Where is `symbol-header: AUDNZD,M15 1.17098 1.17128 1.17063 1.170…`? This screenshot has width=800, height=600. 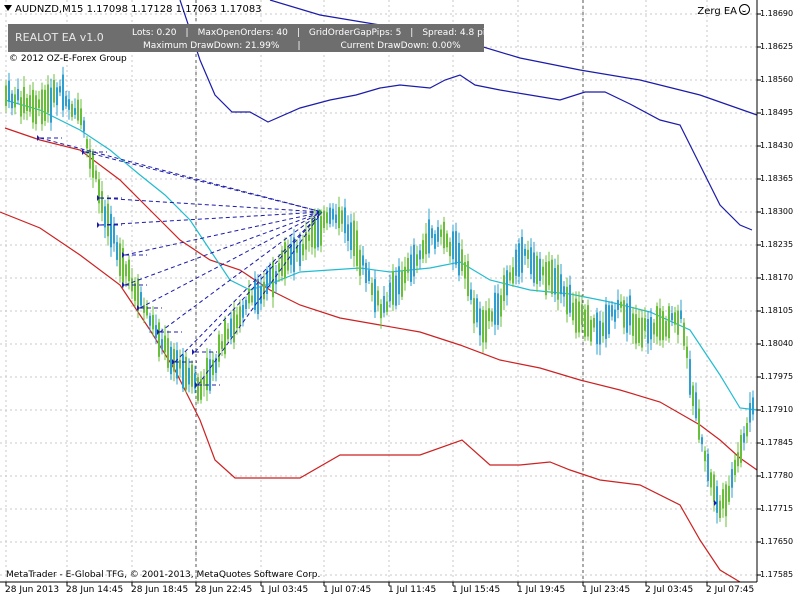
symbol-header: AUDNZD,M15 1.17098 1.17128 1.17063 1.170… is located at coordinates (133, 9).